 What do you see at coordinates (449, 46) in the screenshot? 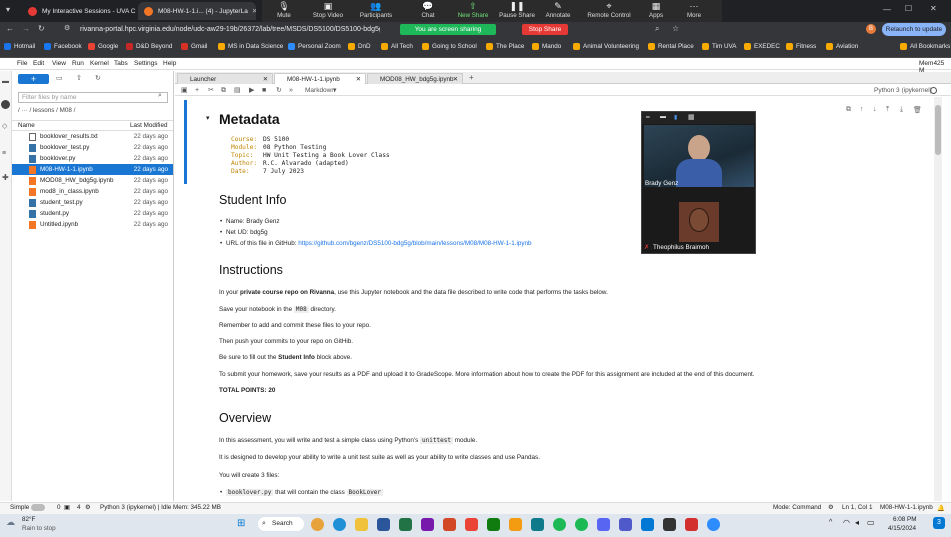
I see `bookmark-item: Going to School` at bounding box center [449, 46].